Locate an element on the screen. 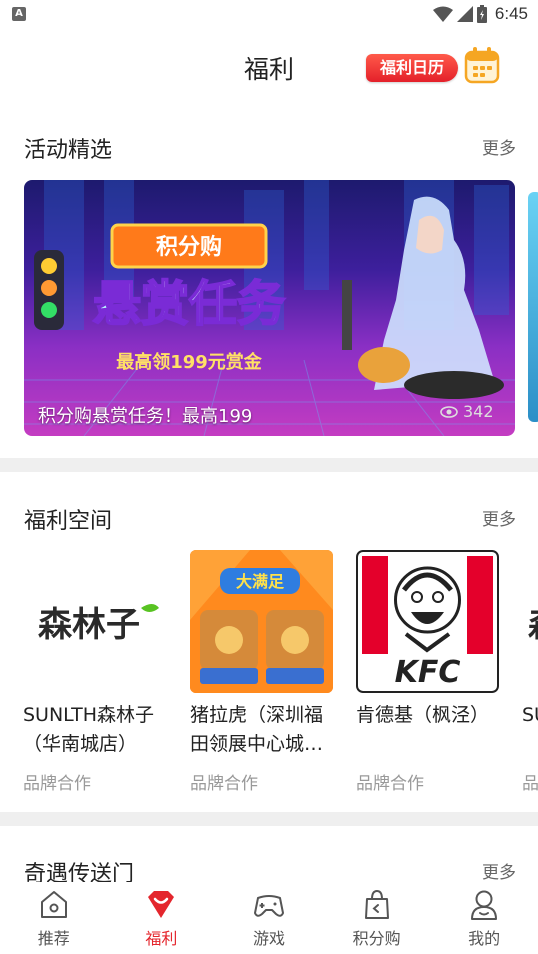 The image size is (538, 954). brand-logo: 森林子 is located at coordinates (94, 621).